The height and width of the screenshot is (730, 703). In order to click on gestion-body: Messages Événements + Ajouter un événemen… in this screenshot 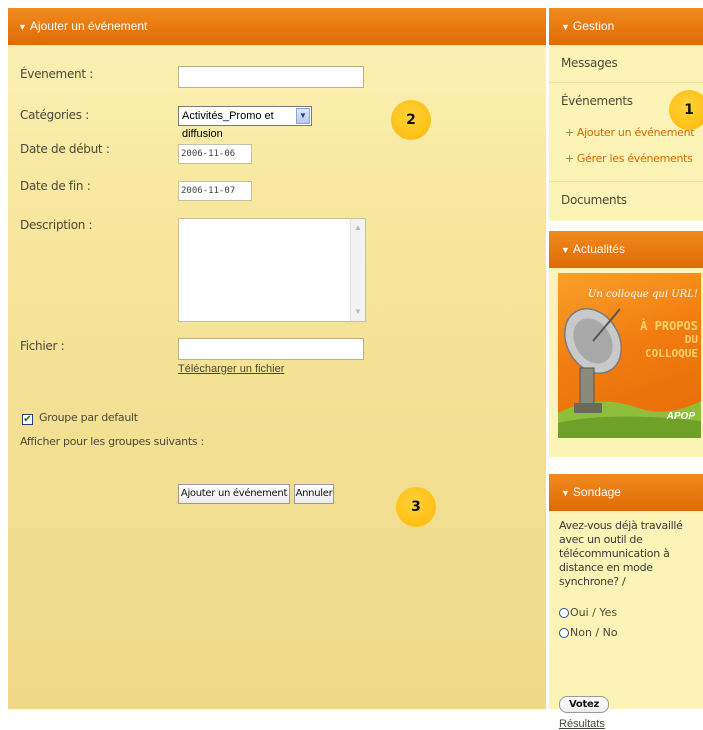, I will do `click(626, 133)`.